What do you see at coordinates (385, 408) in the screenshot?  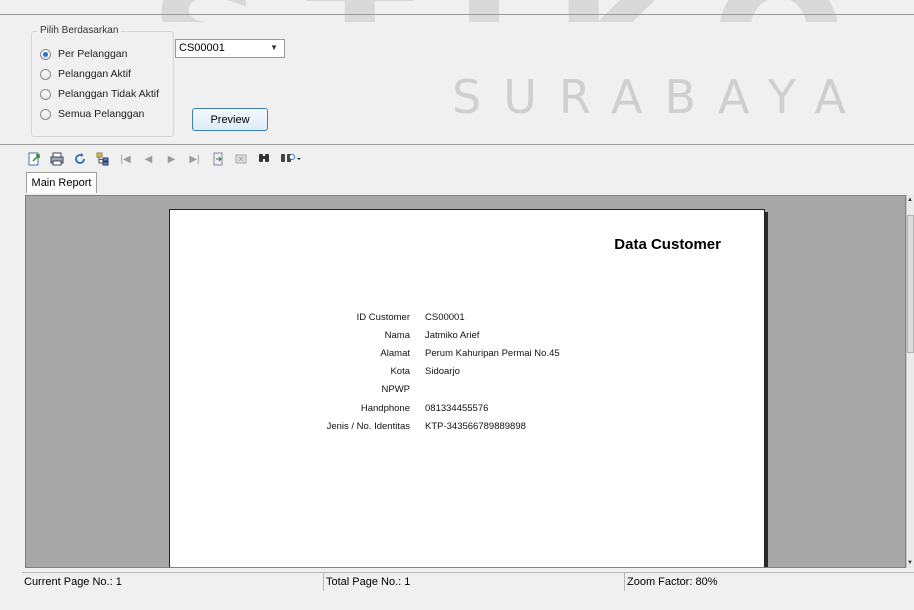 I see `field-label-handphone: Handphone` at bounding box center [385, 408].